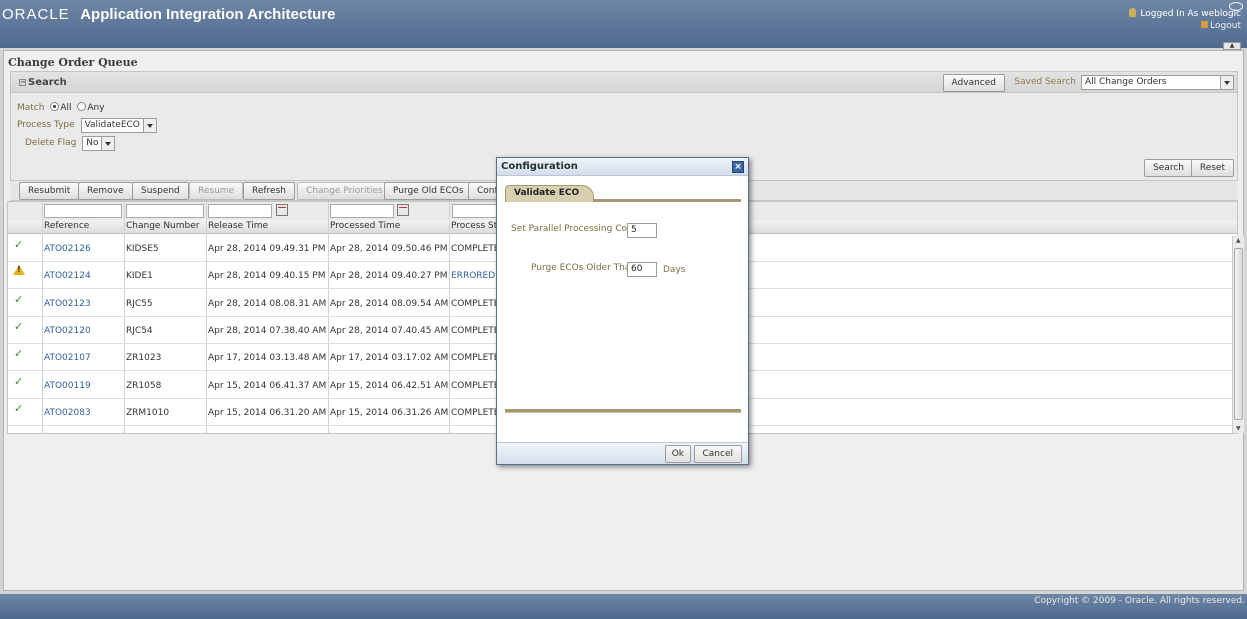 Image resolution: width=1247 pixels, height=619 pixels. Describe the element at coordinates (473, 276) in the screenshot. I see `cell-process-status: ERRORED` at that location.